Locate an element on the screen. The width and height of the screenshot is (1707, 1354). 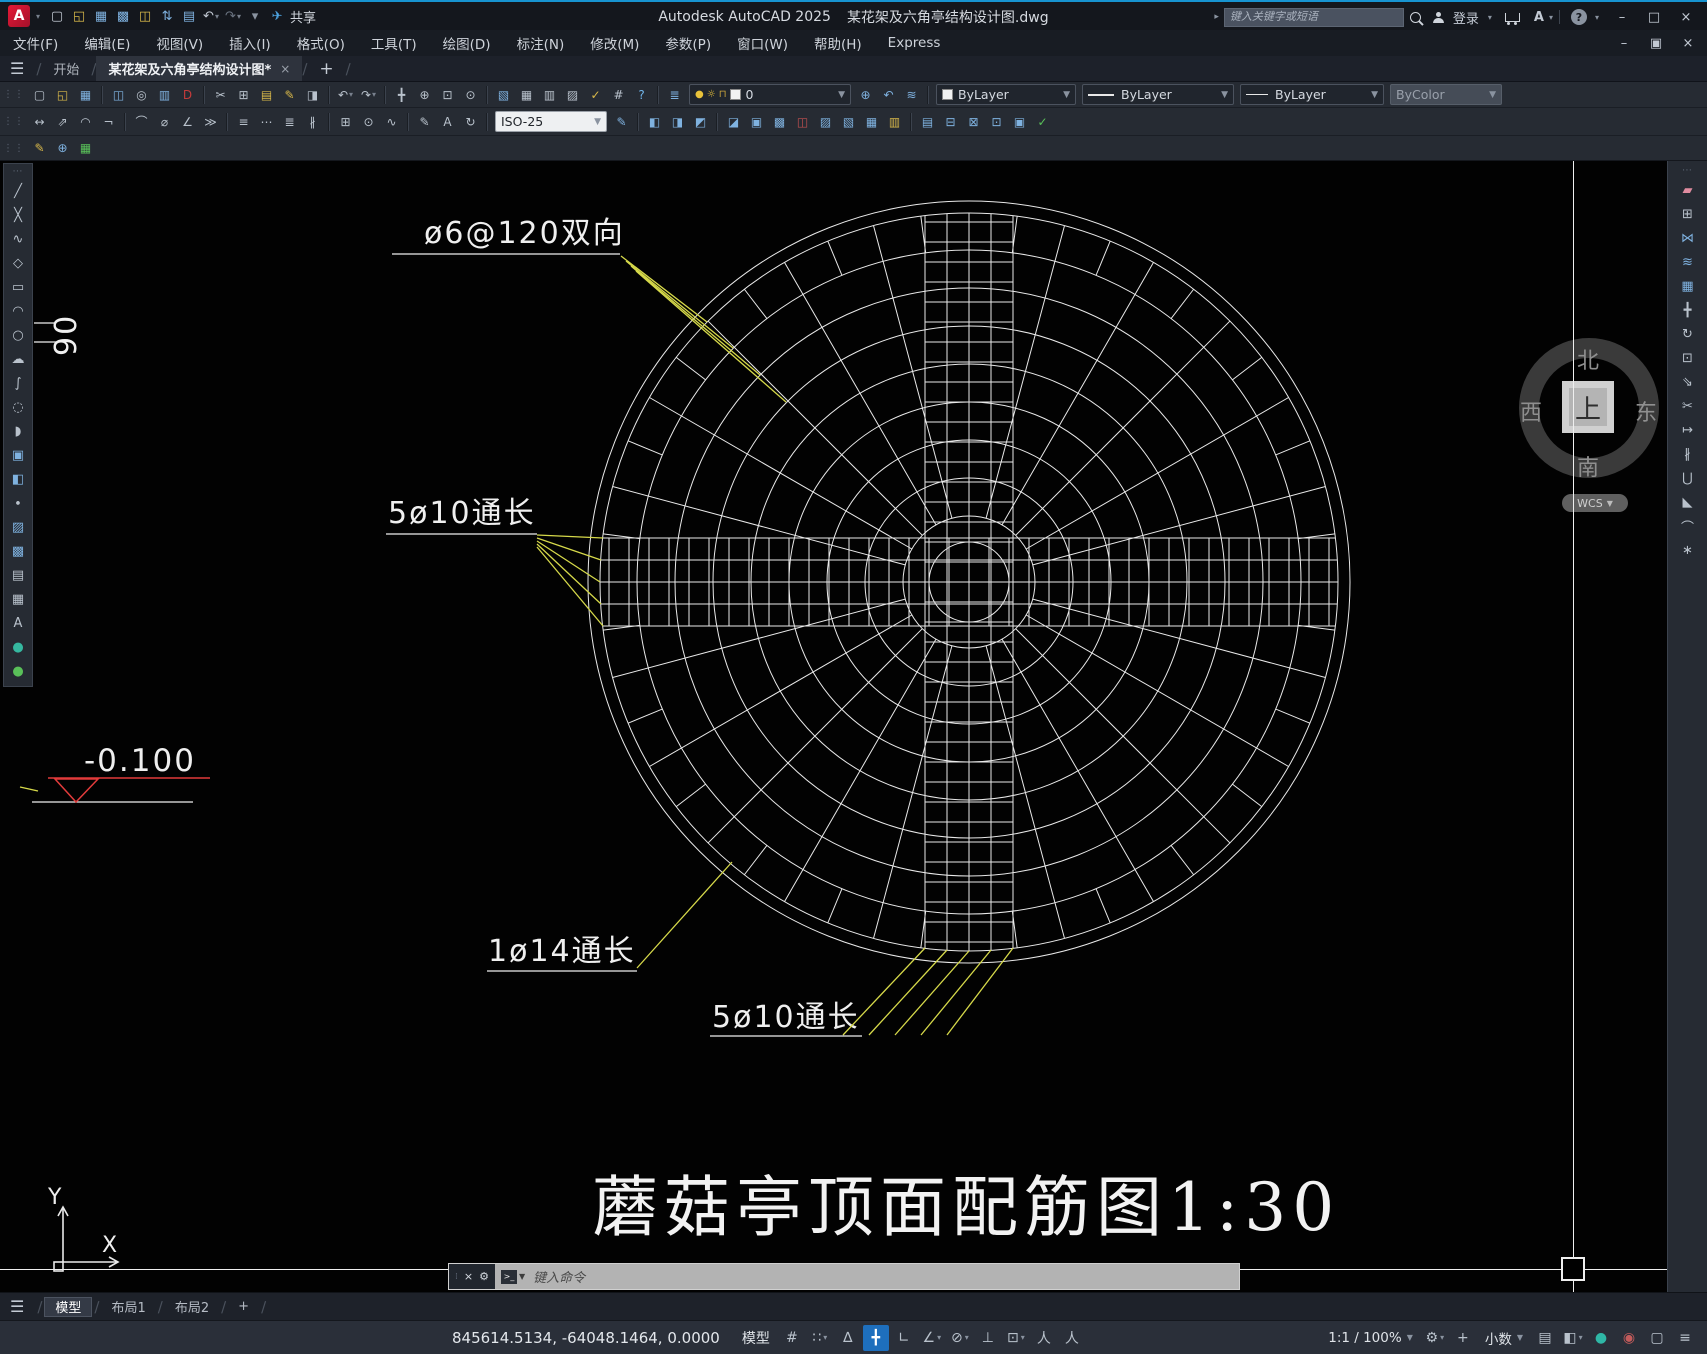
redo-button: ↷ ▾ is located at coordinates (233, 16).